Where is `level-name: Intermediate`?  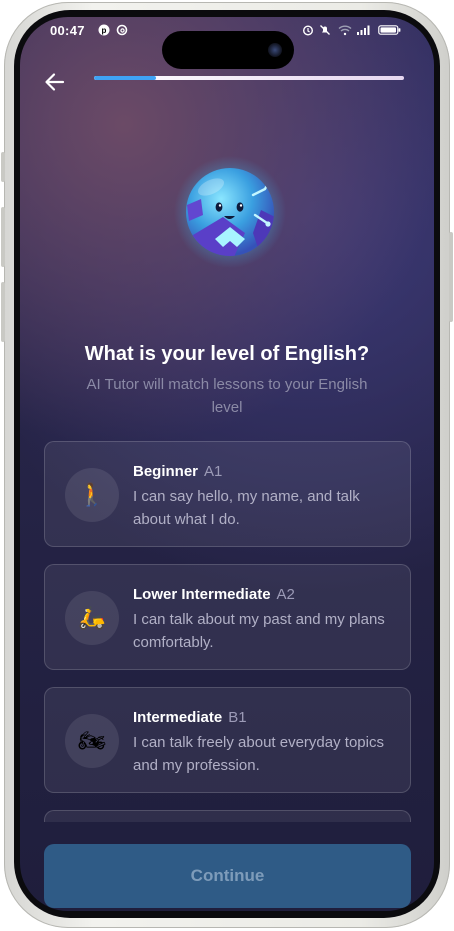 level-name: Intermediate is located at coordinates (178, 717).